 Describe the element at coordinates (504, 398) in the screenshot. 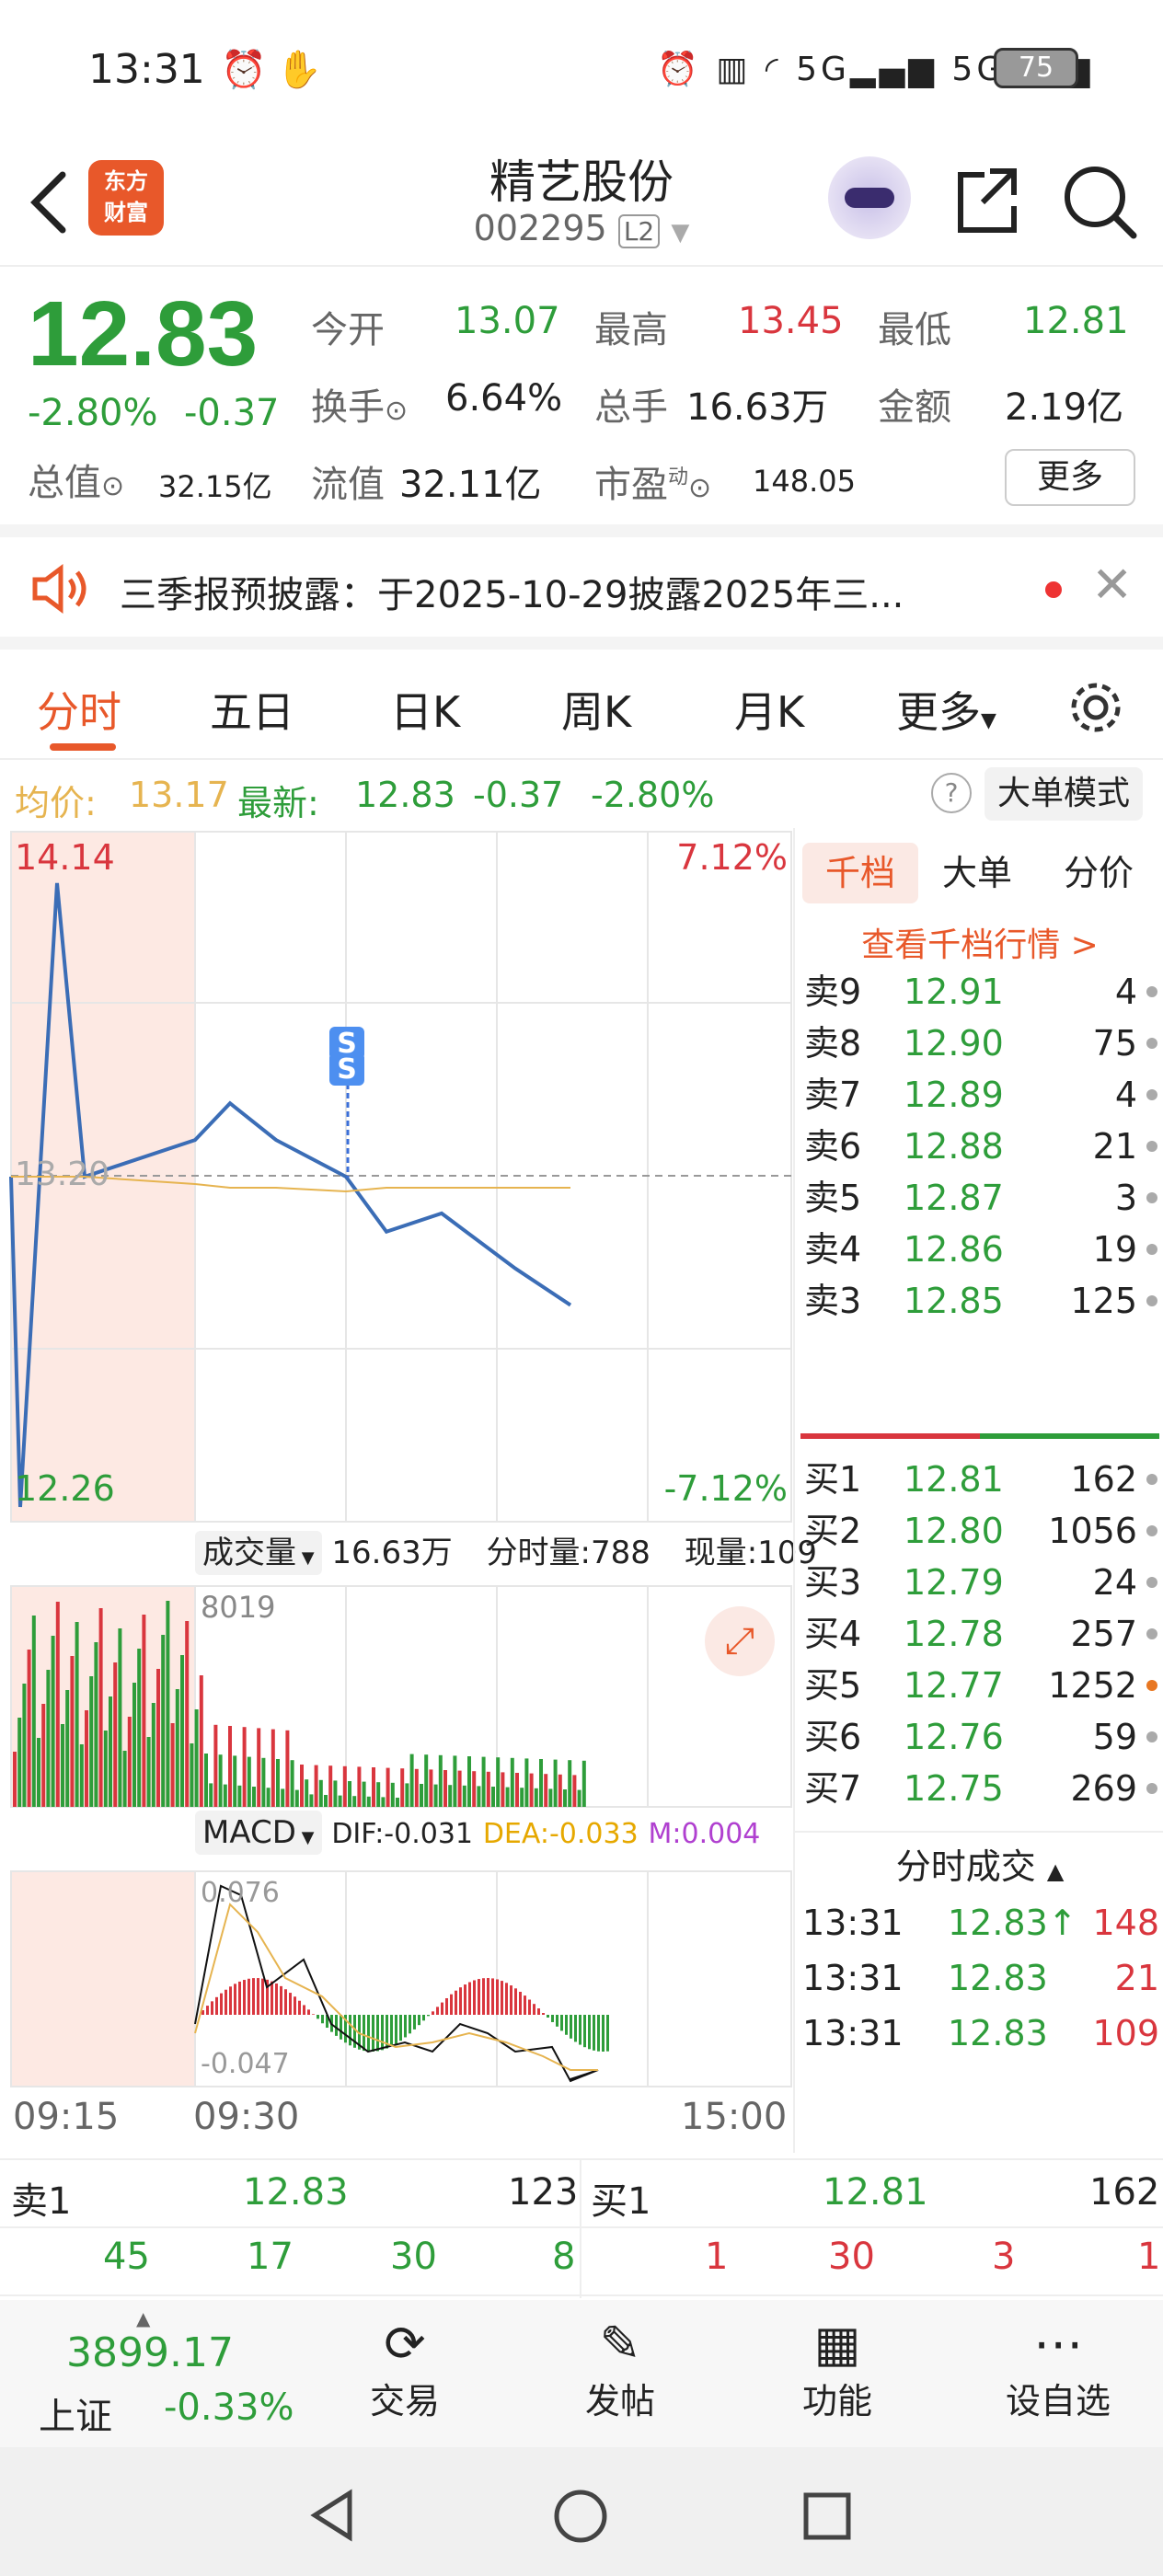

I see `turnover-value: 6.64%` at that location.